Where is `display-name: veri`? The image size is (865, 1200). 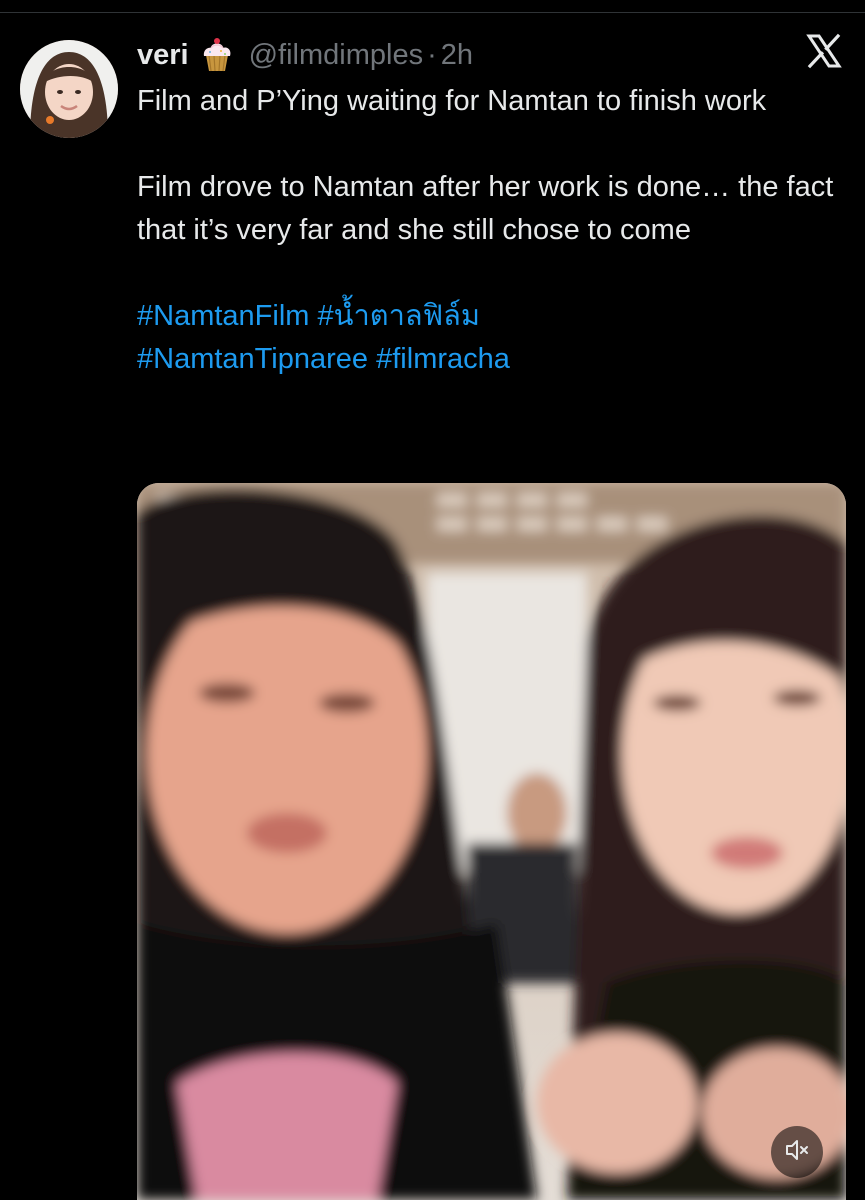
display-name: veri is located at coordinates (163, 55).